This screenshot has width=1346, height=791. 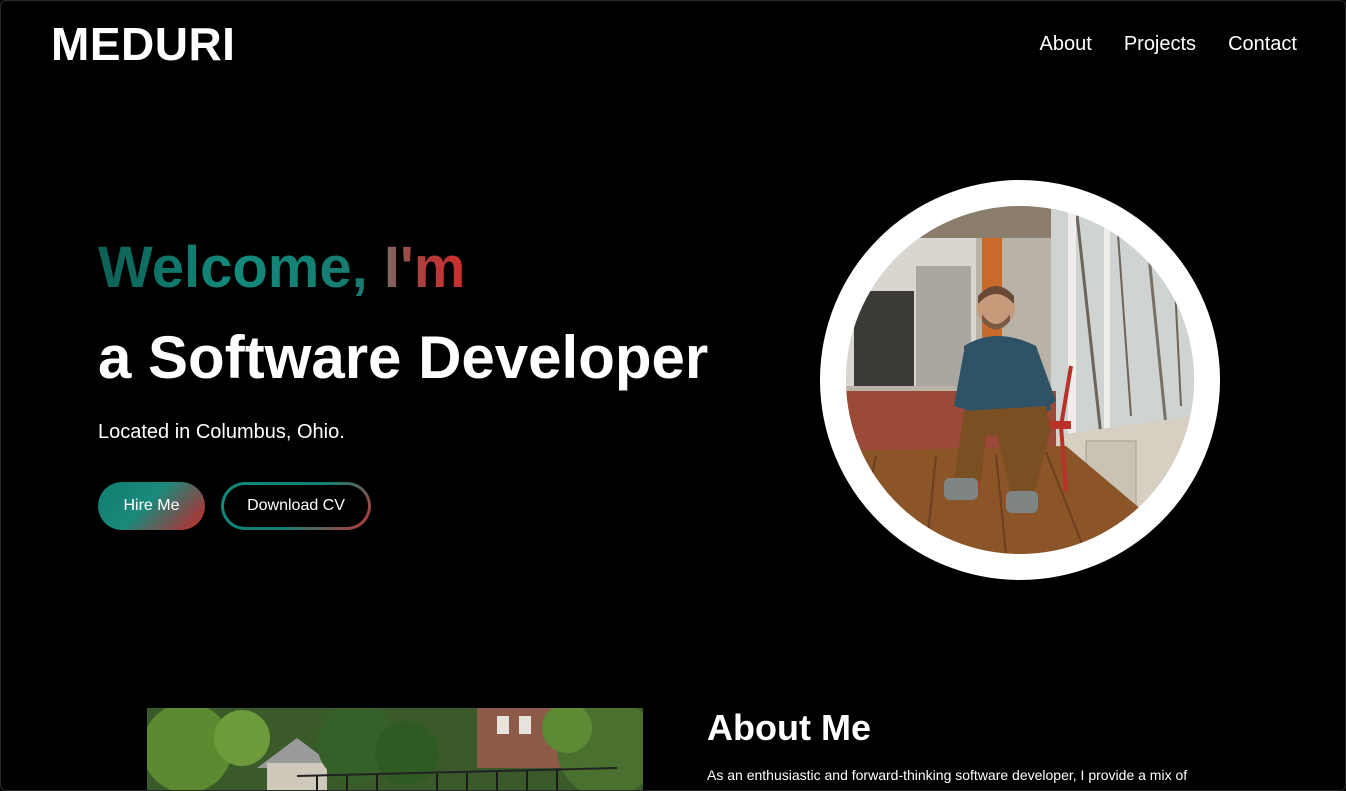 I want to click on welcome-text: Welcome,, so click(x=233, y=267).